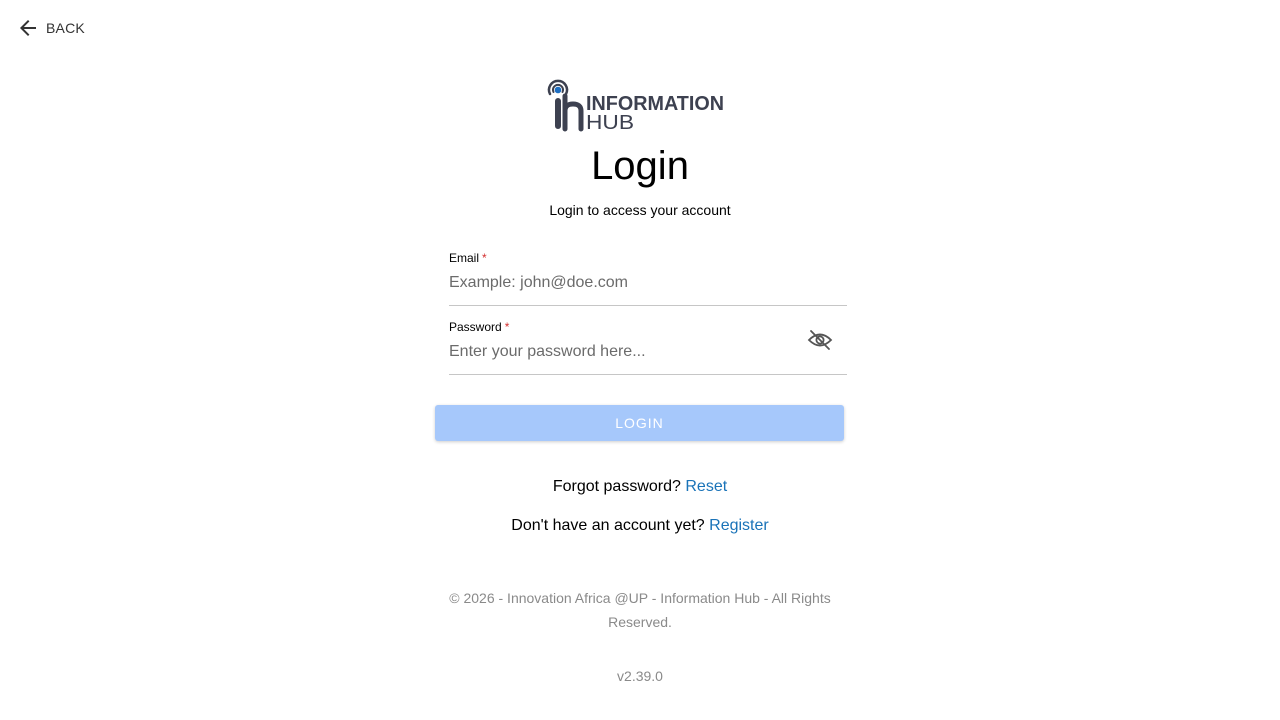 The height and width of the screenshot is (720, 1280). I want to click on register-link: Register, so click(739, 525).